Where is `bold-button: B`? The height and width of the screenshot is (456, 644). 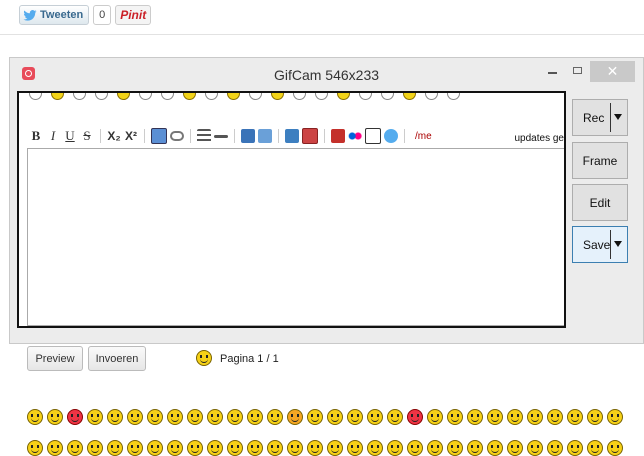 bold-button: B is located at coordinates (36, 136).